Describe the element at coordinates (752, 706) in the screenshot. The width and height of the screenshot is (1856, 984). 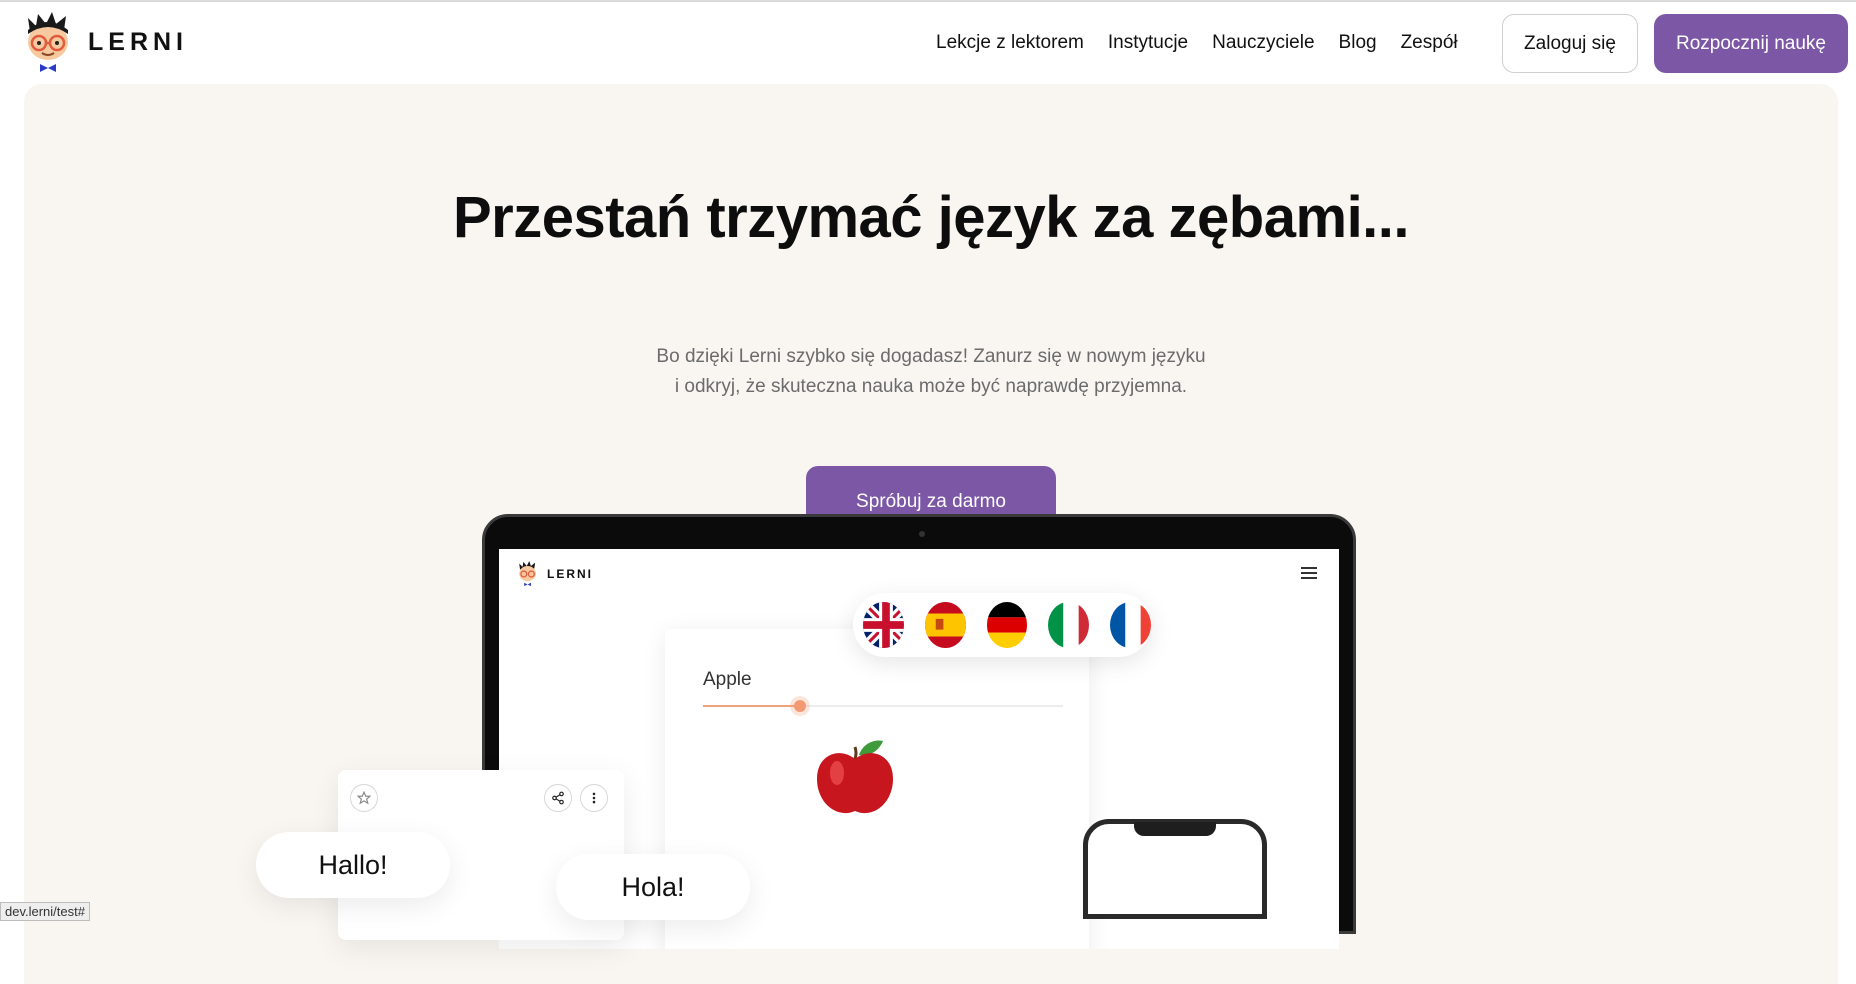
I see `audio-progress-fill` at that location.